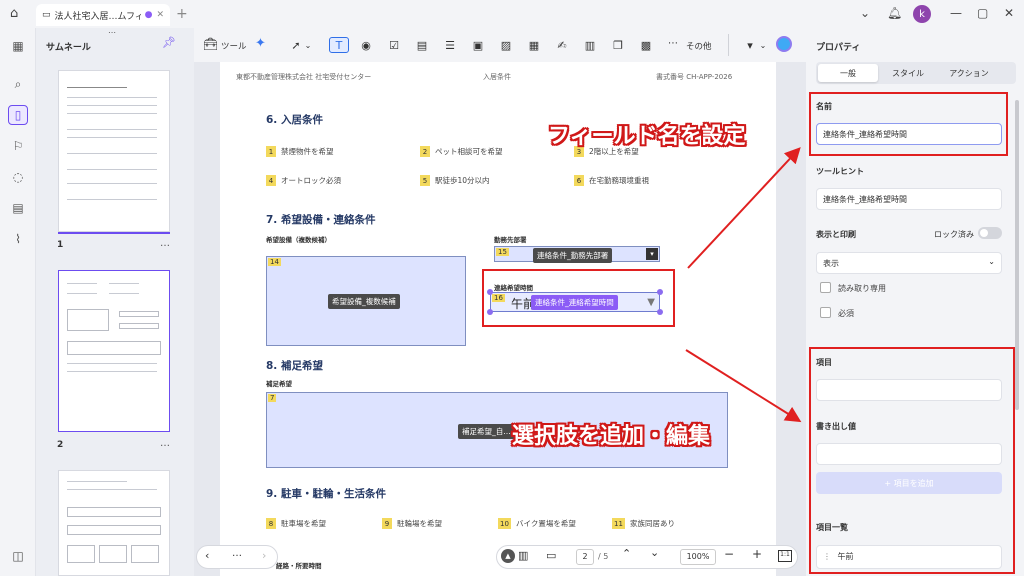 The height and width of the screenshot is (576, 1024). I want to click on annotation-box-items, so click(912, 460).